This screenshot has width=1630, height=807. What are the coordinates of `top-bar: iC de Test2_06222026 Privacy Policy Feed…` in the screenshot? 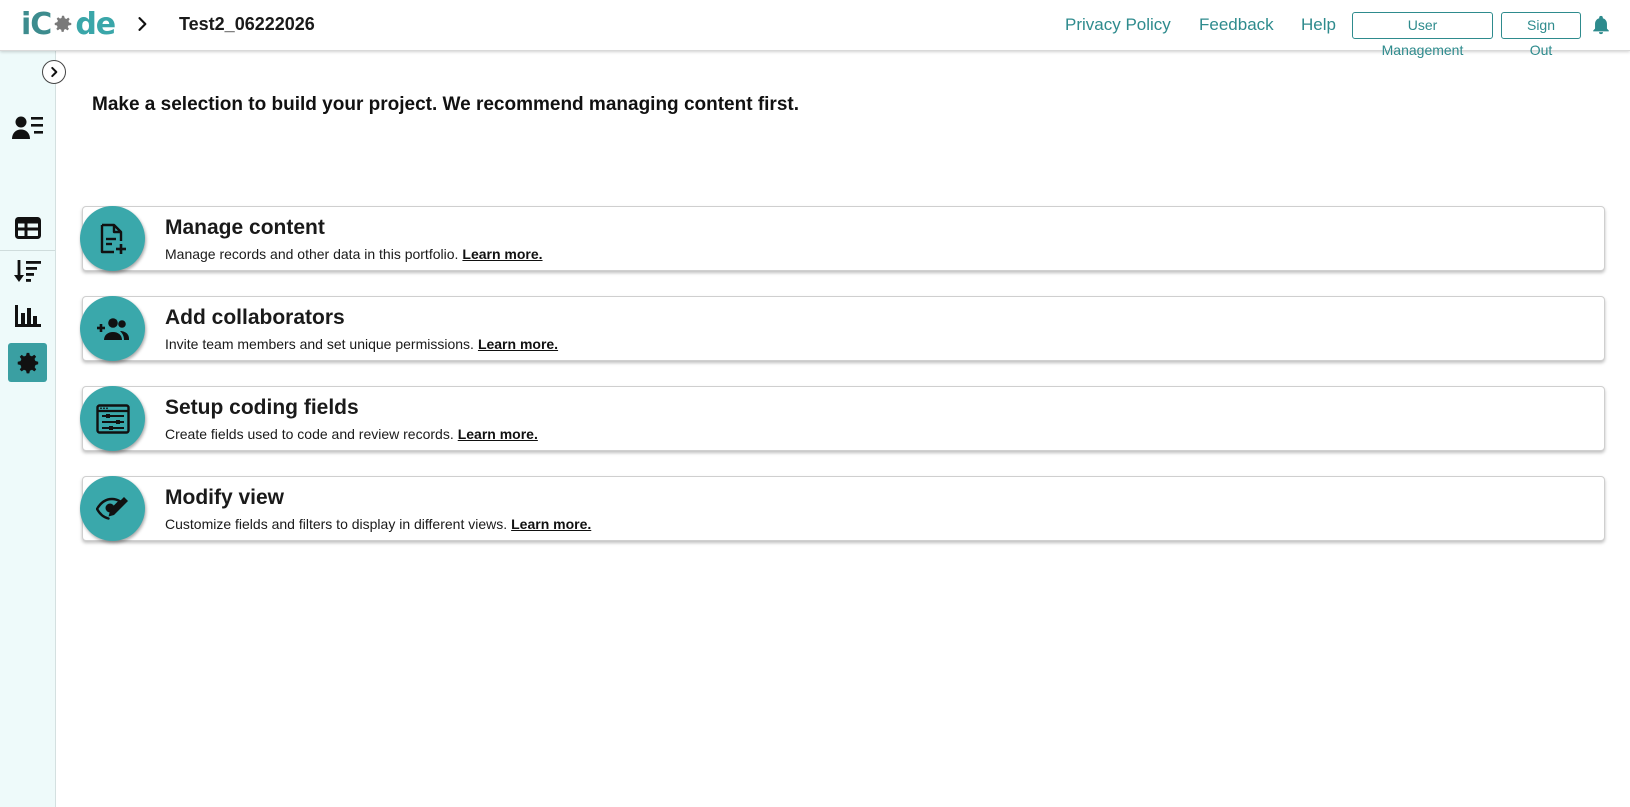 It's located at (815, 29).